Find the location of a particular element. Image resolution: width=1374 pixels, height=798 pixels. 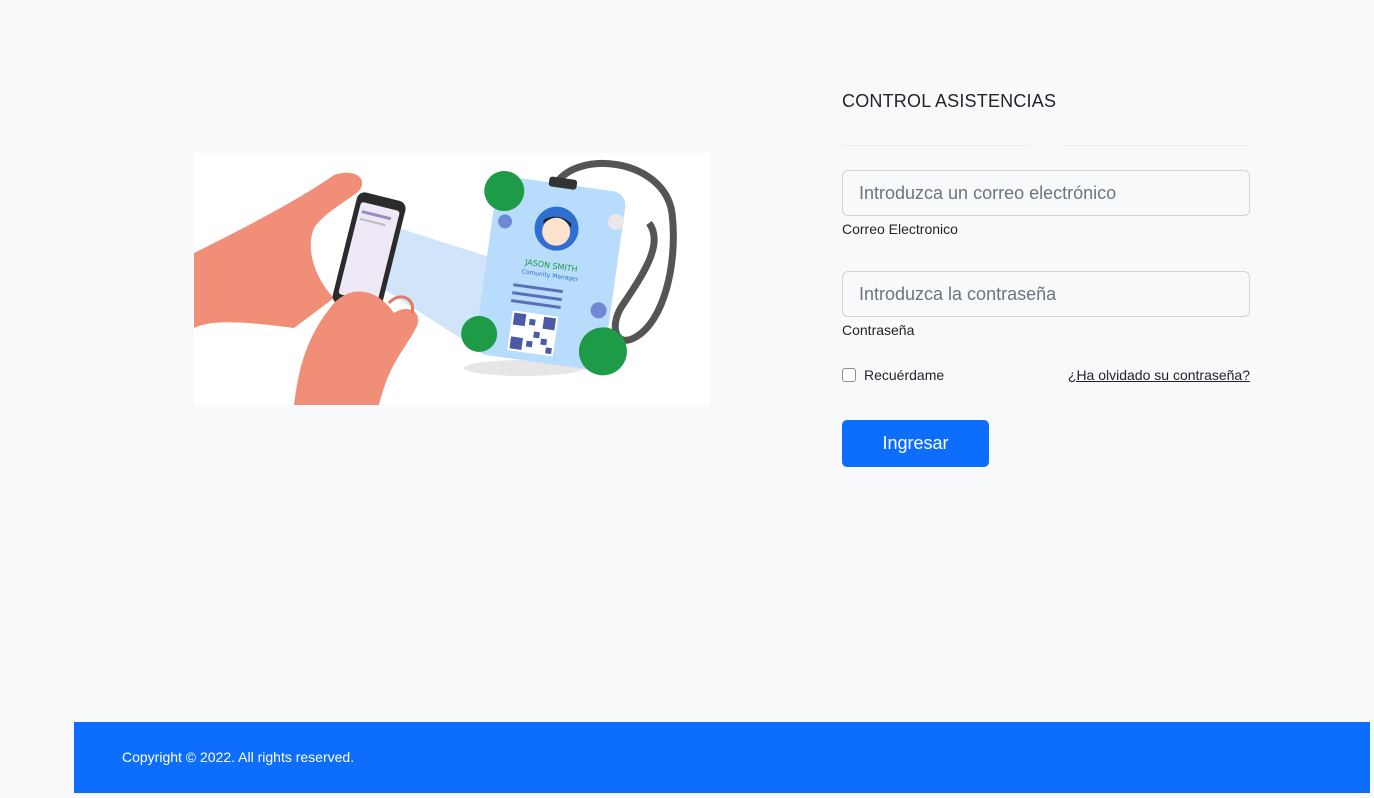

footer: Copyright © 2022. All rights reserved. is located at coordinates (722, 757).